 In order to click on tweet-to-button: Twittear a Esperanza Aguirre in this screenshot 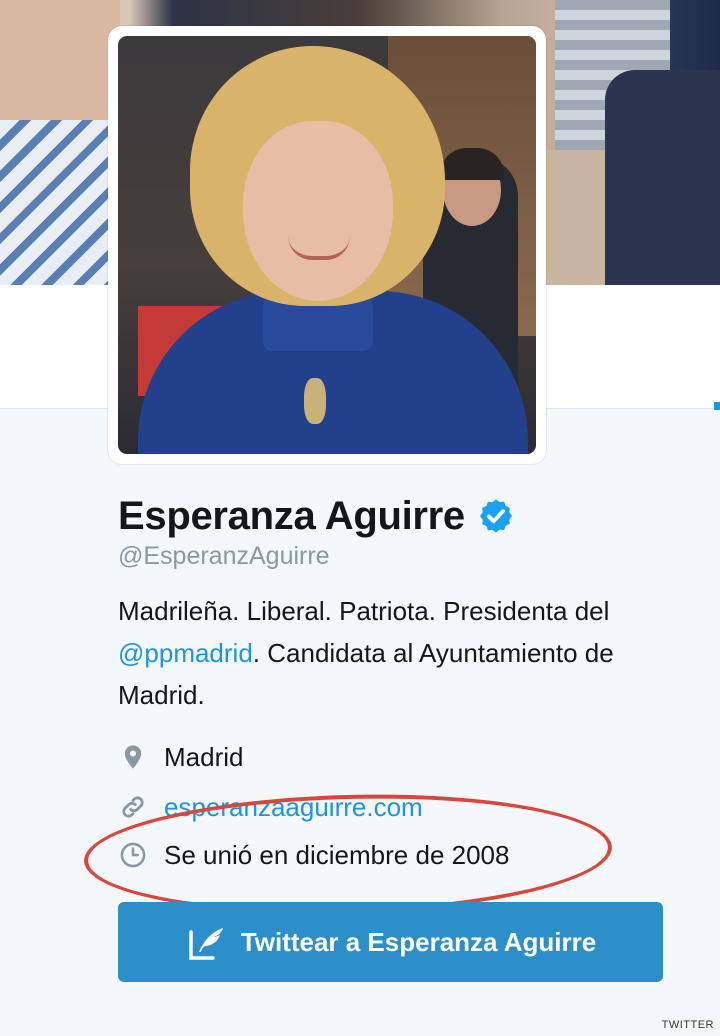, I will do `click(390, 942)`.